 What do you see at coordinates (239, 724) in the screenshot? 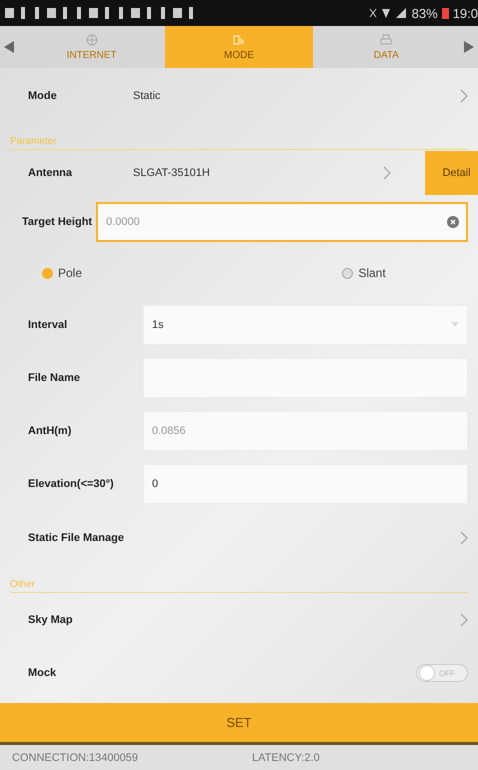
I see `set-button: SET` at bounding box center [239, 724].